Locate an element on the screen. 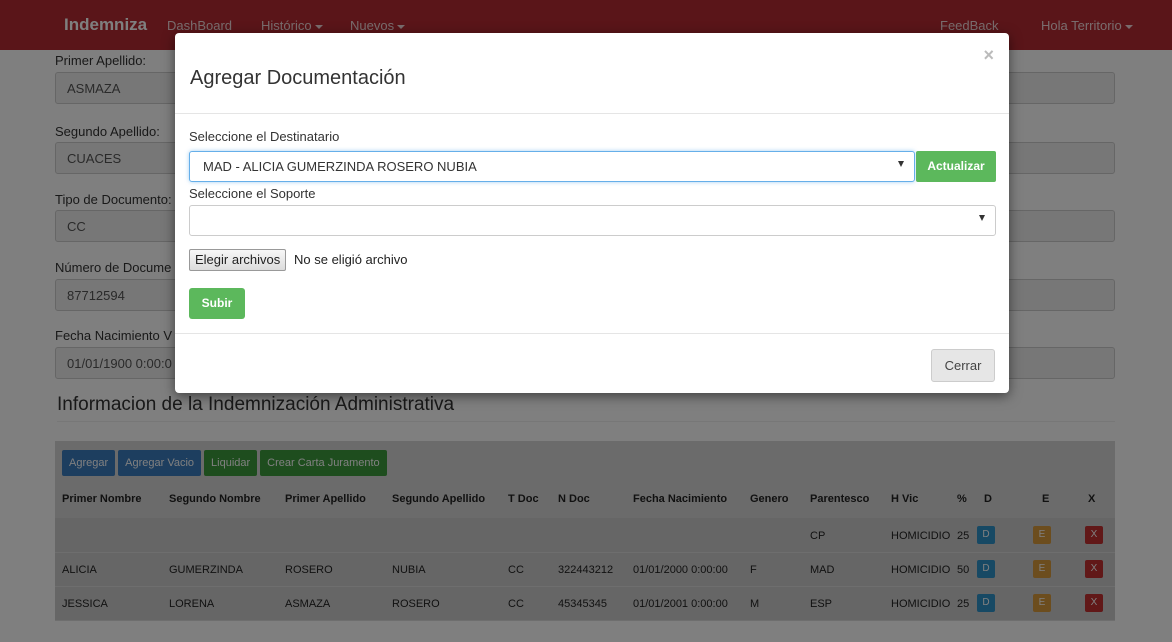  soporte-label: Seleccione el Soporte is located at coordinates (252, 193).